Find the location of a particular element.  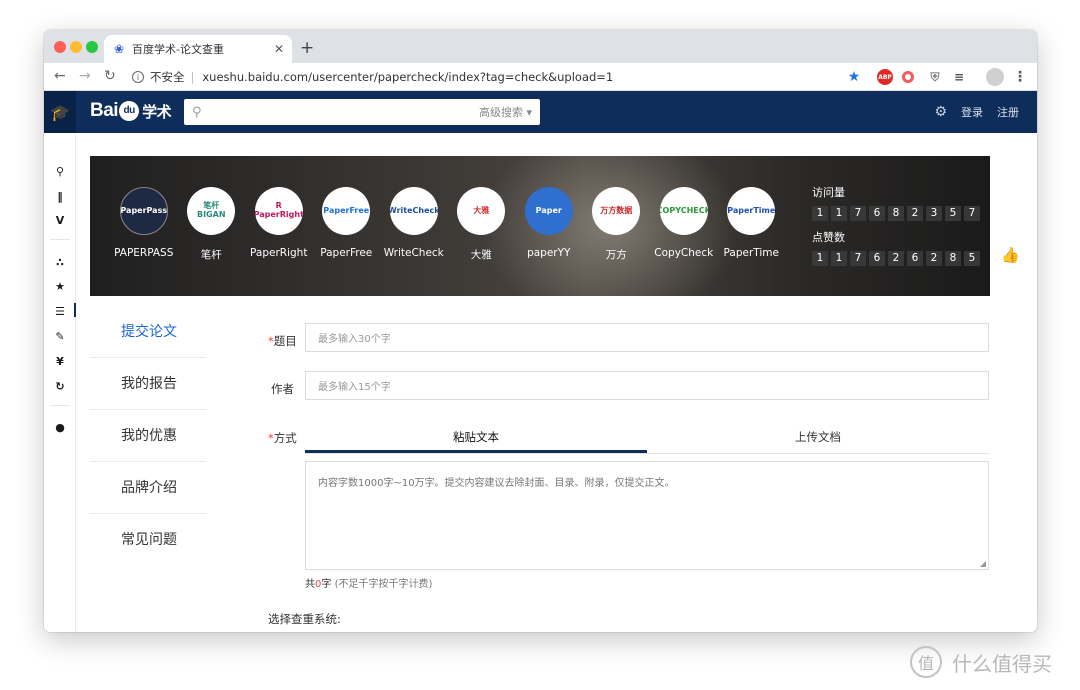

resize-handle-icon: ◢ is located at coordinates (983, 563).